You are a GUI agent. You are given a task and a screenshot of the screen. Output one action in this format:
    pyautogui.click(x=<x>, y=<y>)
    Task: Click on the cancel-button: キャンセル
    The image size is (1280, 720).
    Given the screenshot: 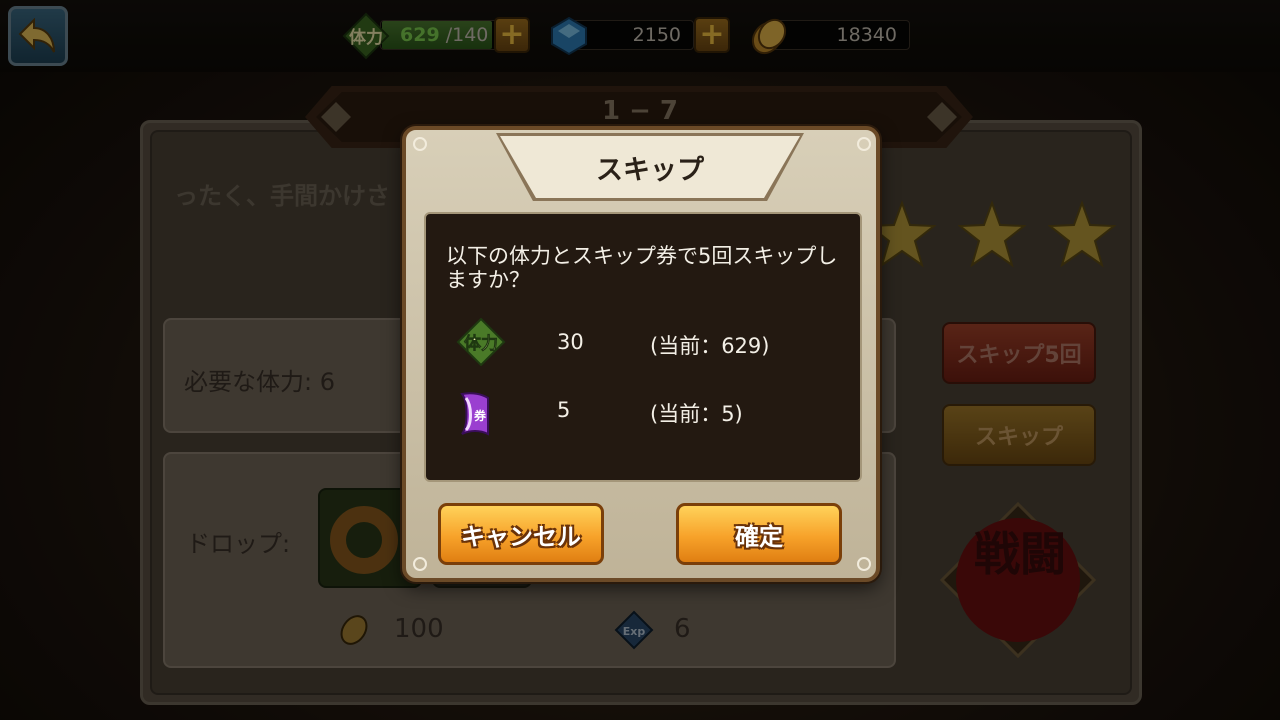 What is the action you would take?
    pyautogui.click(x=521, y=534)
    